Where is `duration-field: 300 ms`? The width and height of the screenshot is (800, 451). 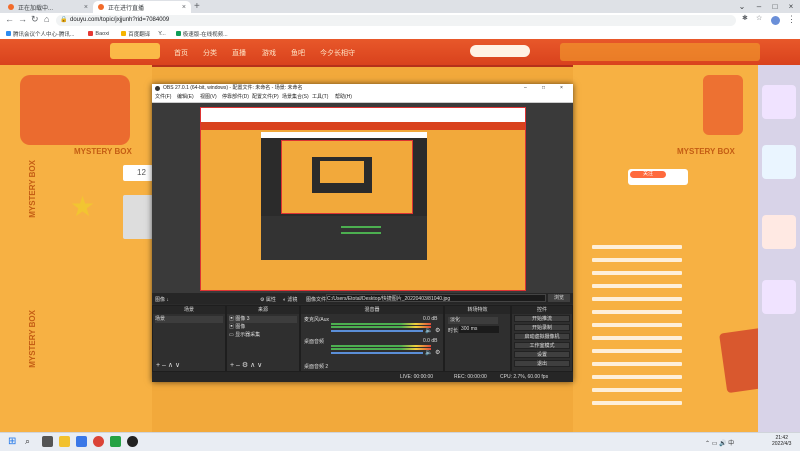 duration-field: 300 ms is located at coordinates (479, 329).